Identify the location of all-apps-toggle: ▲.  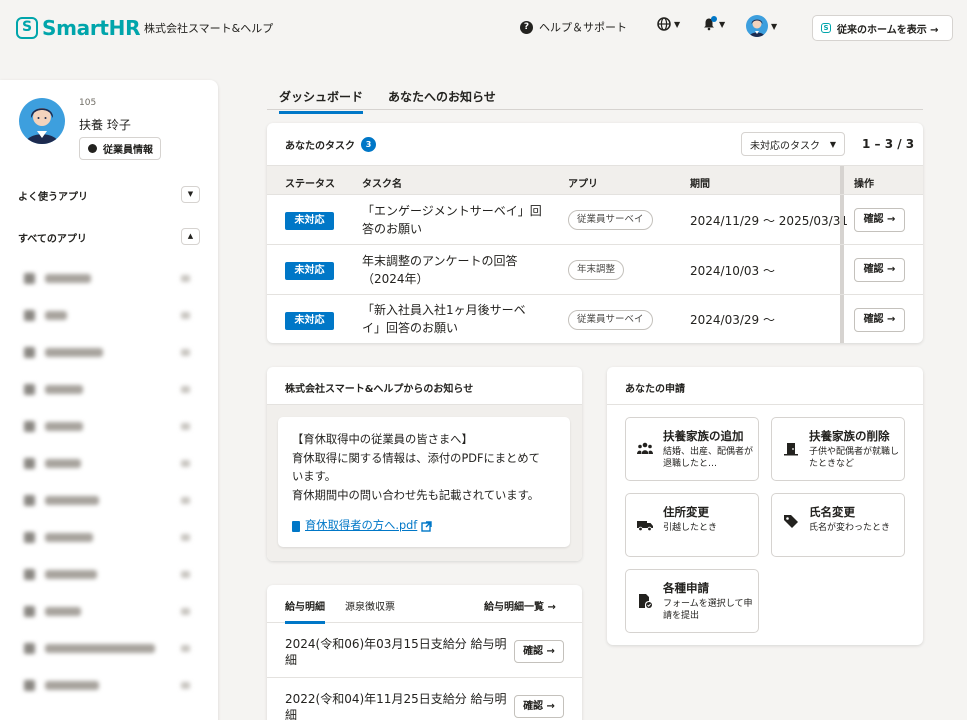
(190, 236).